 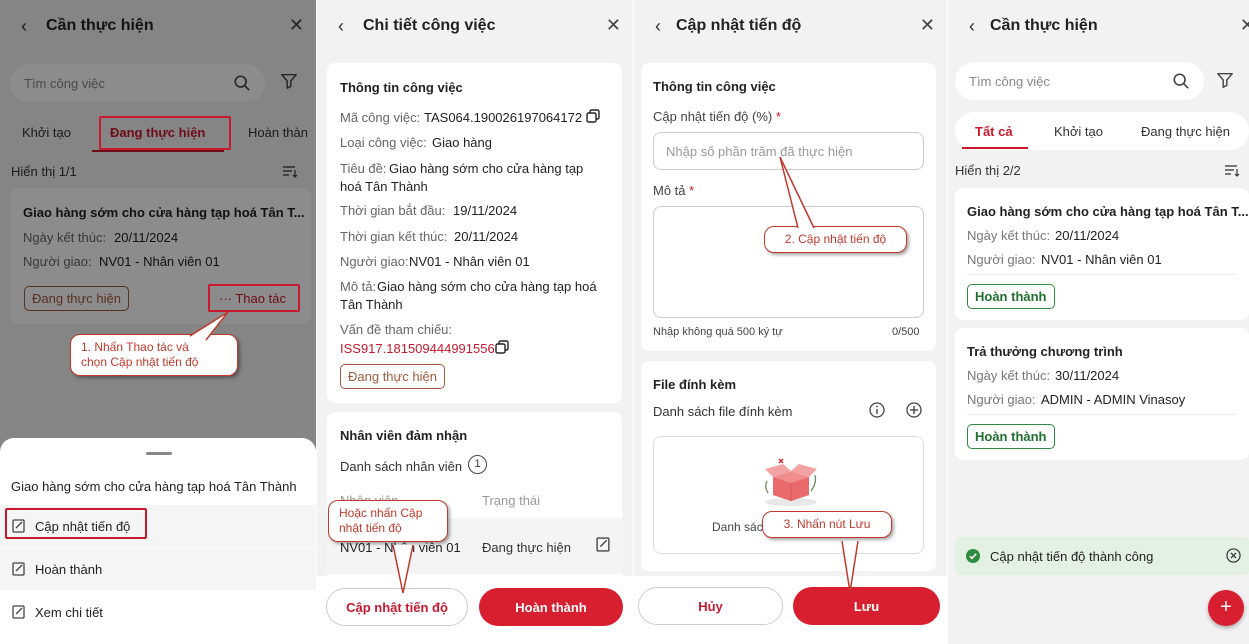 What do you see at coordinates (511, 500) in the screenshot?
I see `col-status: Trạng thái` at bounding box center [511, 500].